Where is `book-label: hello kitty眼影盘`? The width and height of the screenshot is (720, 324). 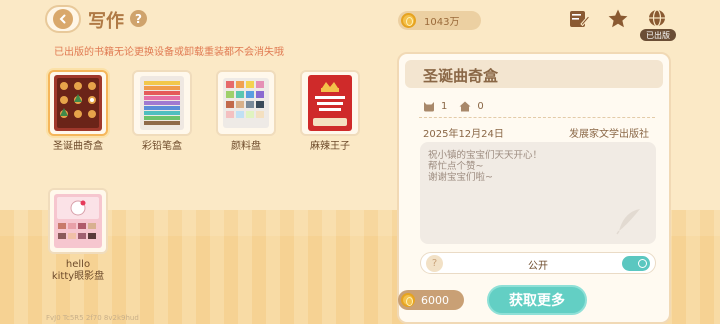 book-label: hello kitty眼影盘 is located at coordinates (78, 270).